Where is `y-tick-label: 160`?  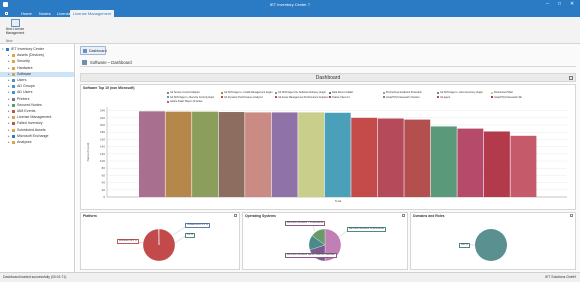 y-tick-label: 160 is located at coordinates (102, 139).